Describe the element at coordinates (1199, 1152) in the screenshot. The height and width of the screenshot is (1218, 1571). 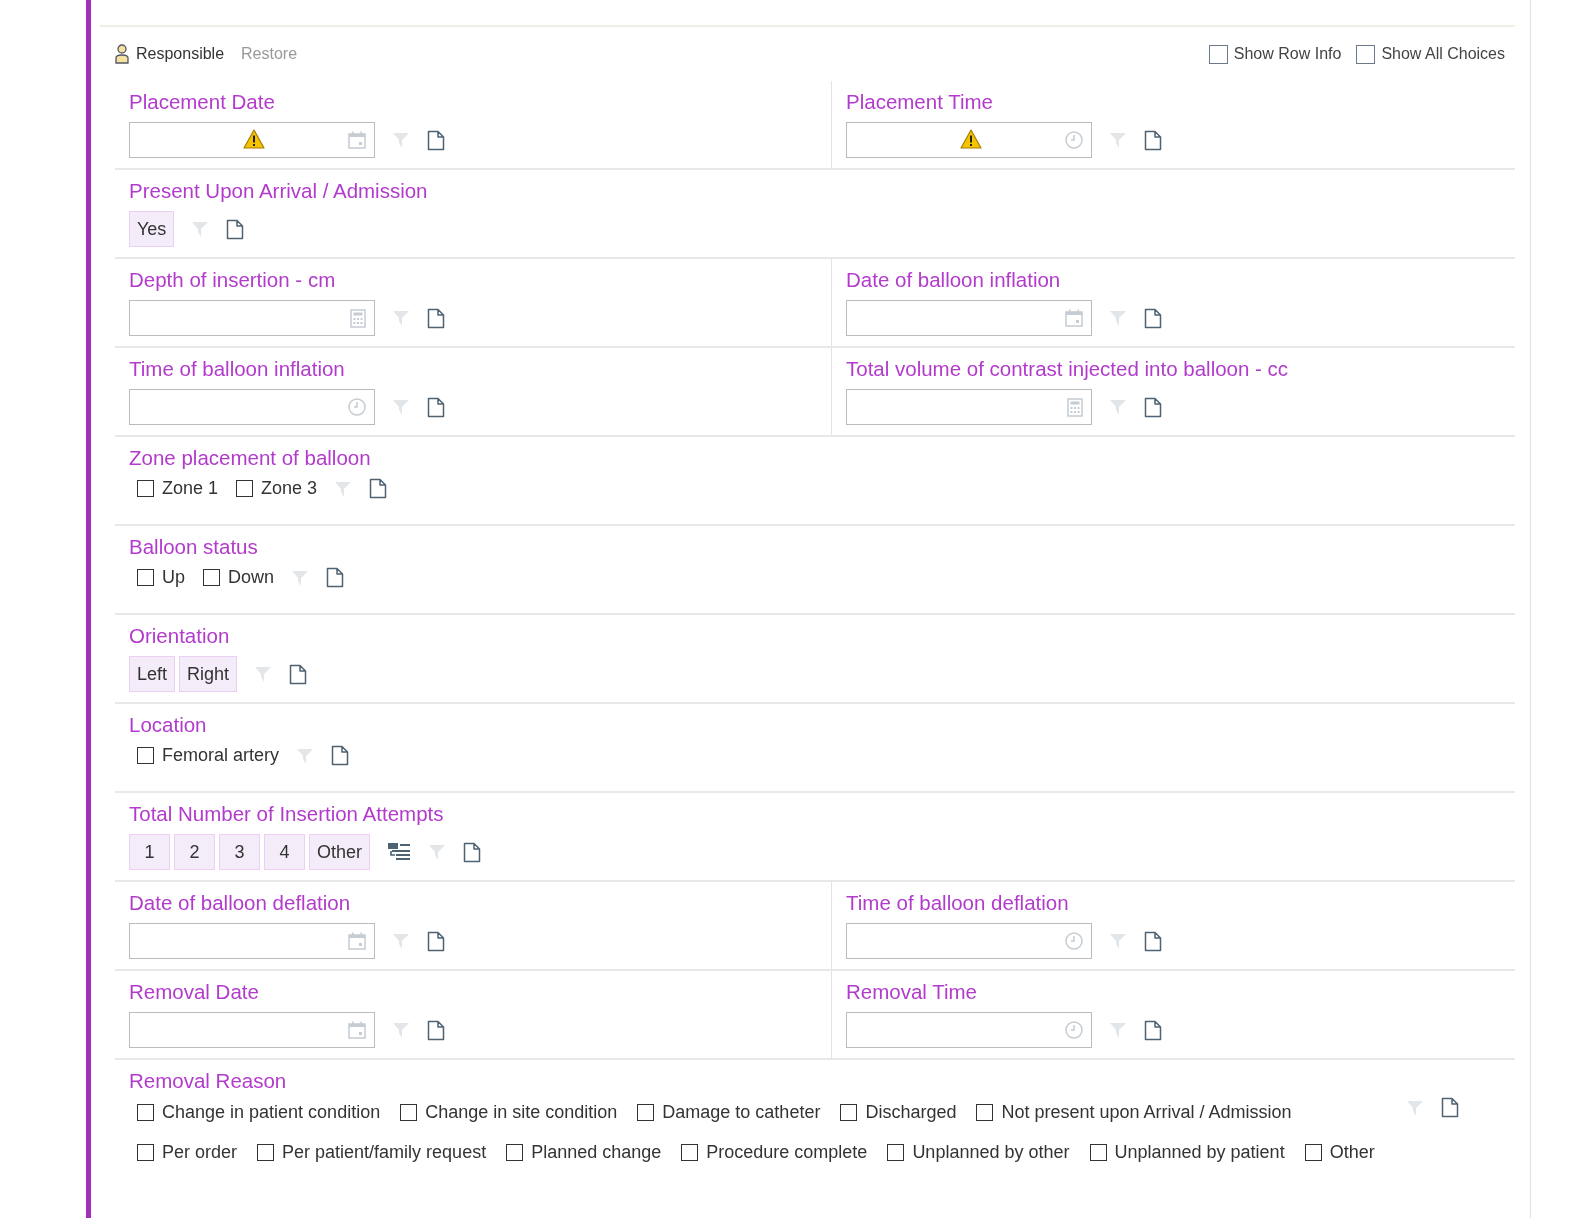
I see `checkbox-label: Unplanned by patient` at that location.